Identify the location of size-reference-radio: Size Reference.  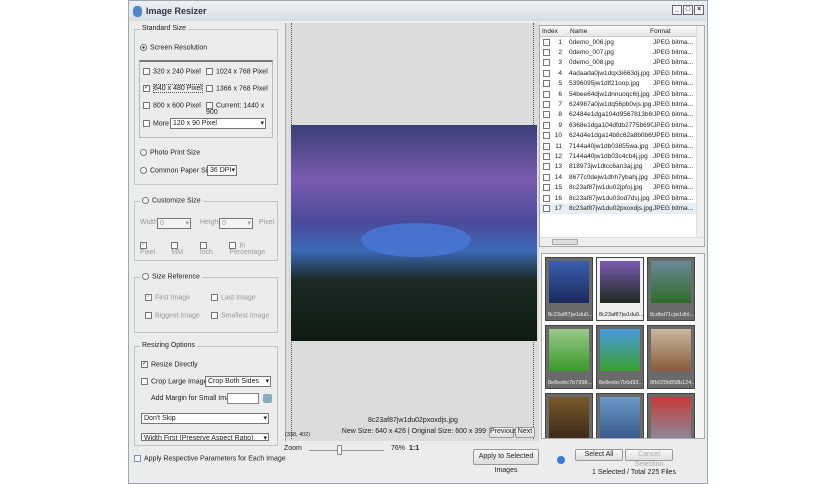
(171, 277).